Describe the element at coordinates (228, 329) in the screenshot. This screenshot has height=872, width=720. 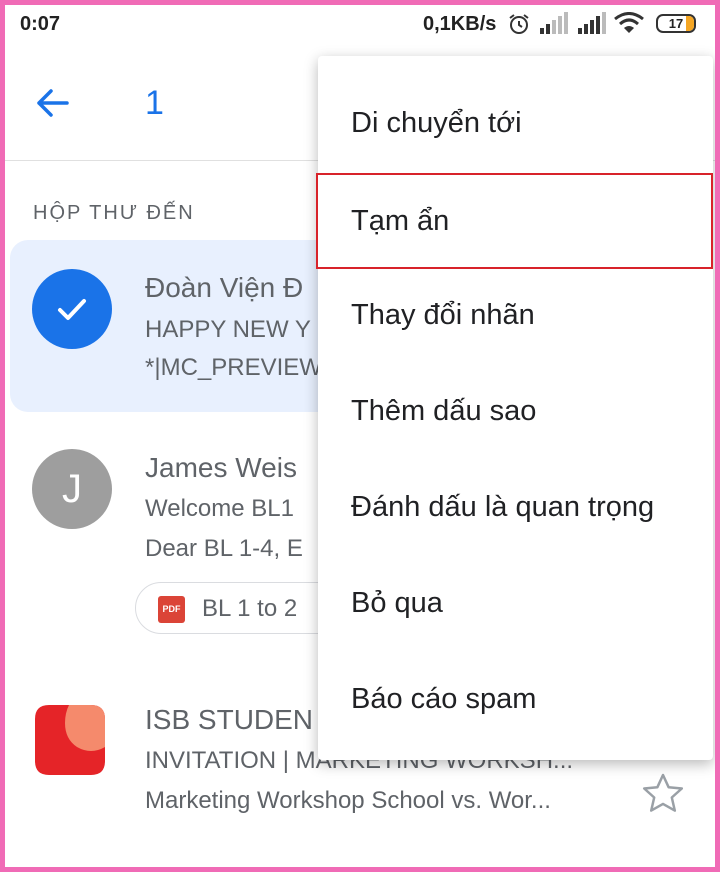
I see `email-subject: HAPPY NEW Y` at that location.